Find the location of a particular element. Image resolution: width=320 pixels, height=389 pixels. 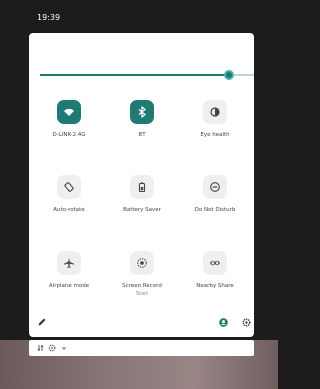

tile-wifi: D-LINK-2.4G is located at coordinates (69, 130).